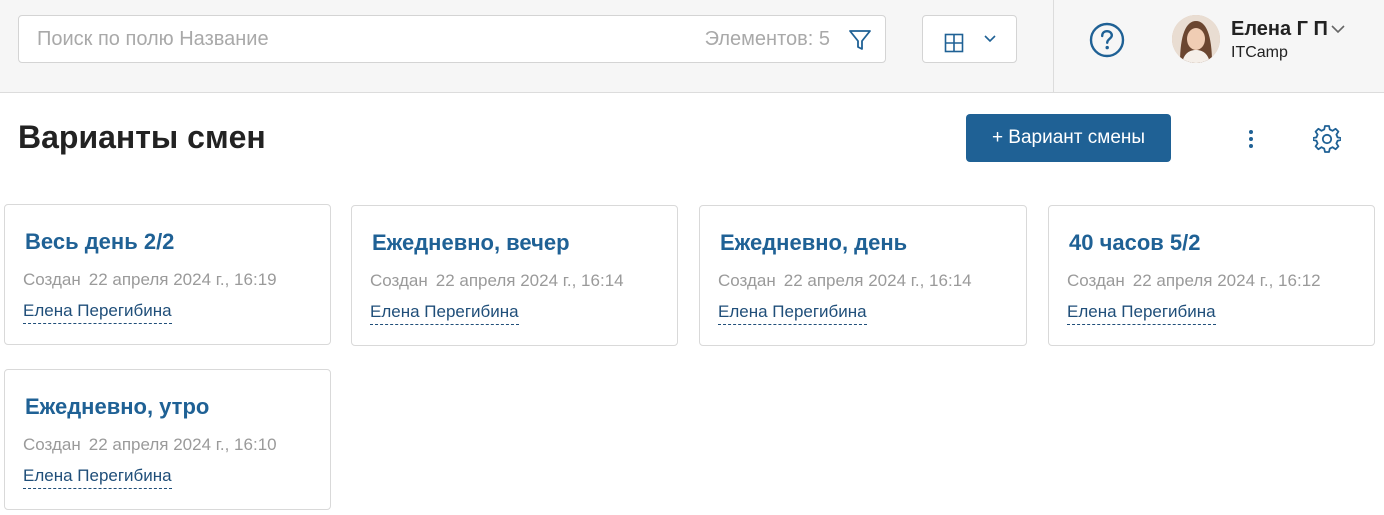 Image resolution: width=1384 pixels, height=515 pixels. Describe the element at coordinates (1053, 46) in the screenshot. I see `header-divider` at that location.